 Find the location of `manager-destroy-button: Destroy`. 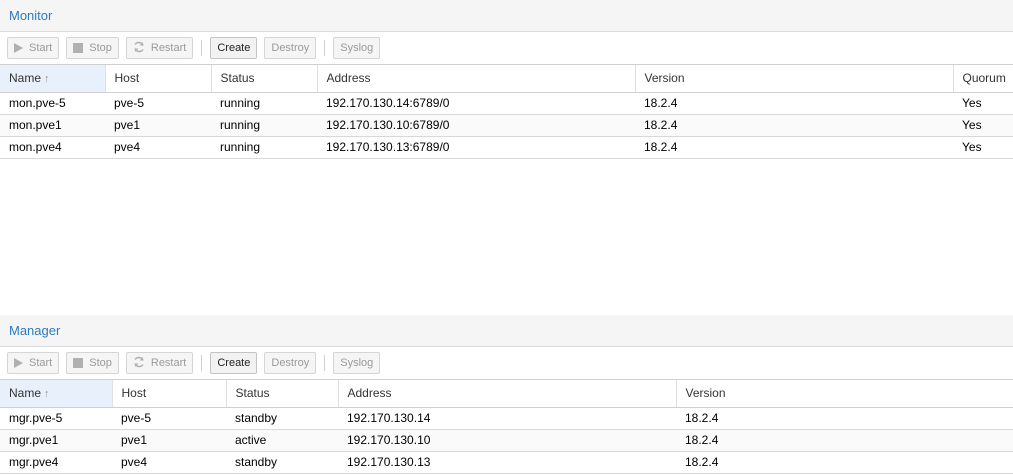

manager-destroy-button: Destroy is located at coordinates (290, 363).